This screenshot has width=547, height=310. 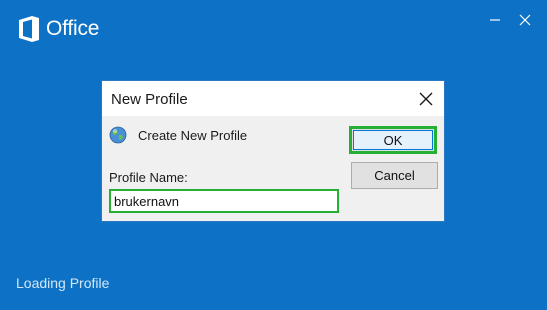 I want to click on office-logo: Office, so click(x=58, y=29).